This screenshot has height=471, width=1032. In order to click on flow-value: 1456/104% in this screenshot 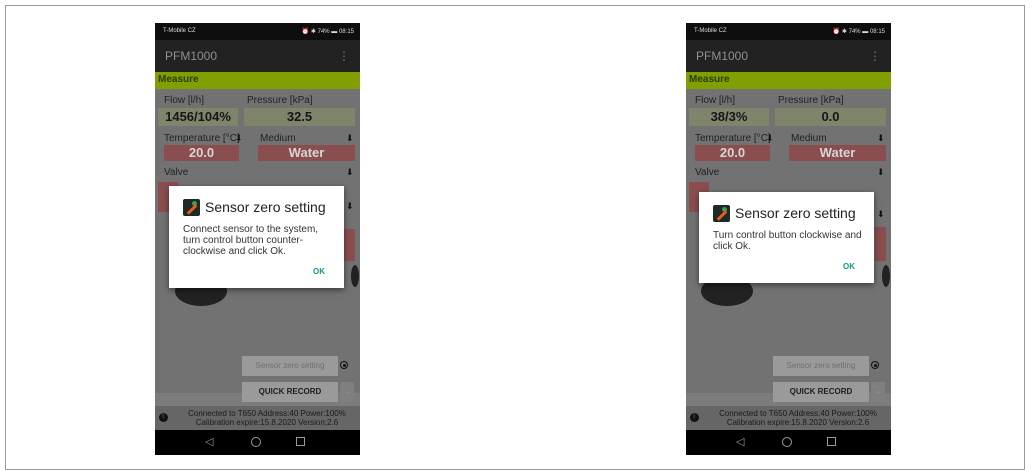, I will do `click(198, 117)`.